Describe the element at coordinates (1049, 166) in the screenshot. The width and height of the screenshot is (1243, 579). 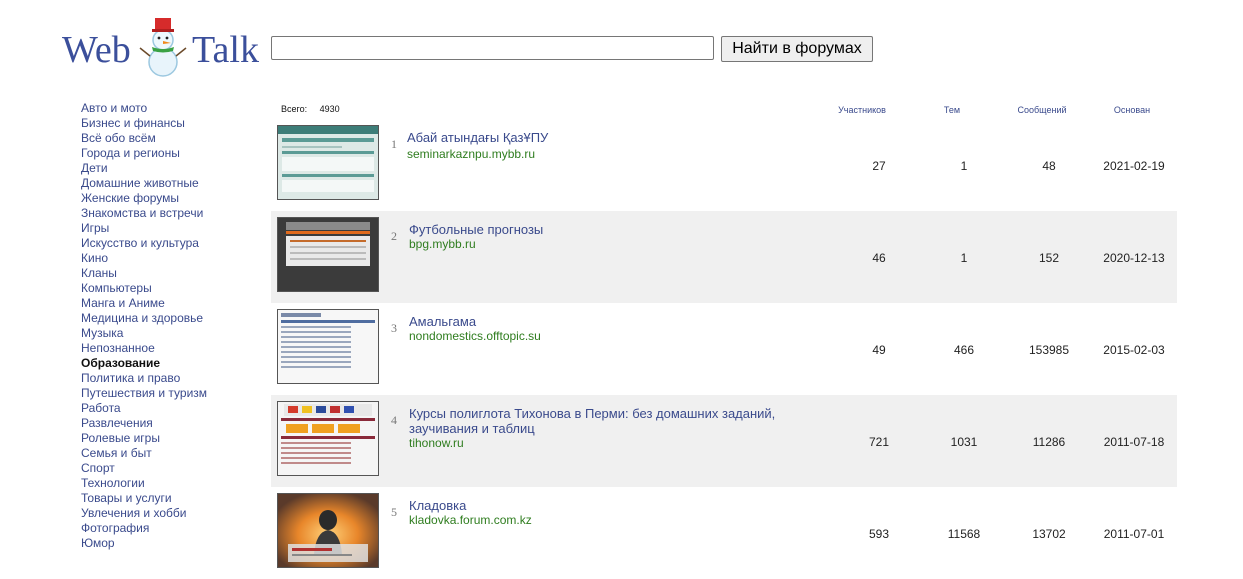
I see `messages-count: 48` at that location.